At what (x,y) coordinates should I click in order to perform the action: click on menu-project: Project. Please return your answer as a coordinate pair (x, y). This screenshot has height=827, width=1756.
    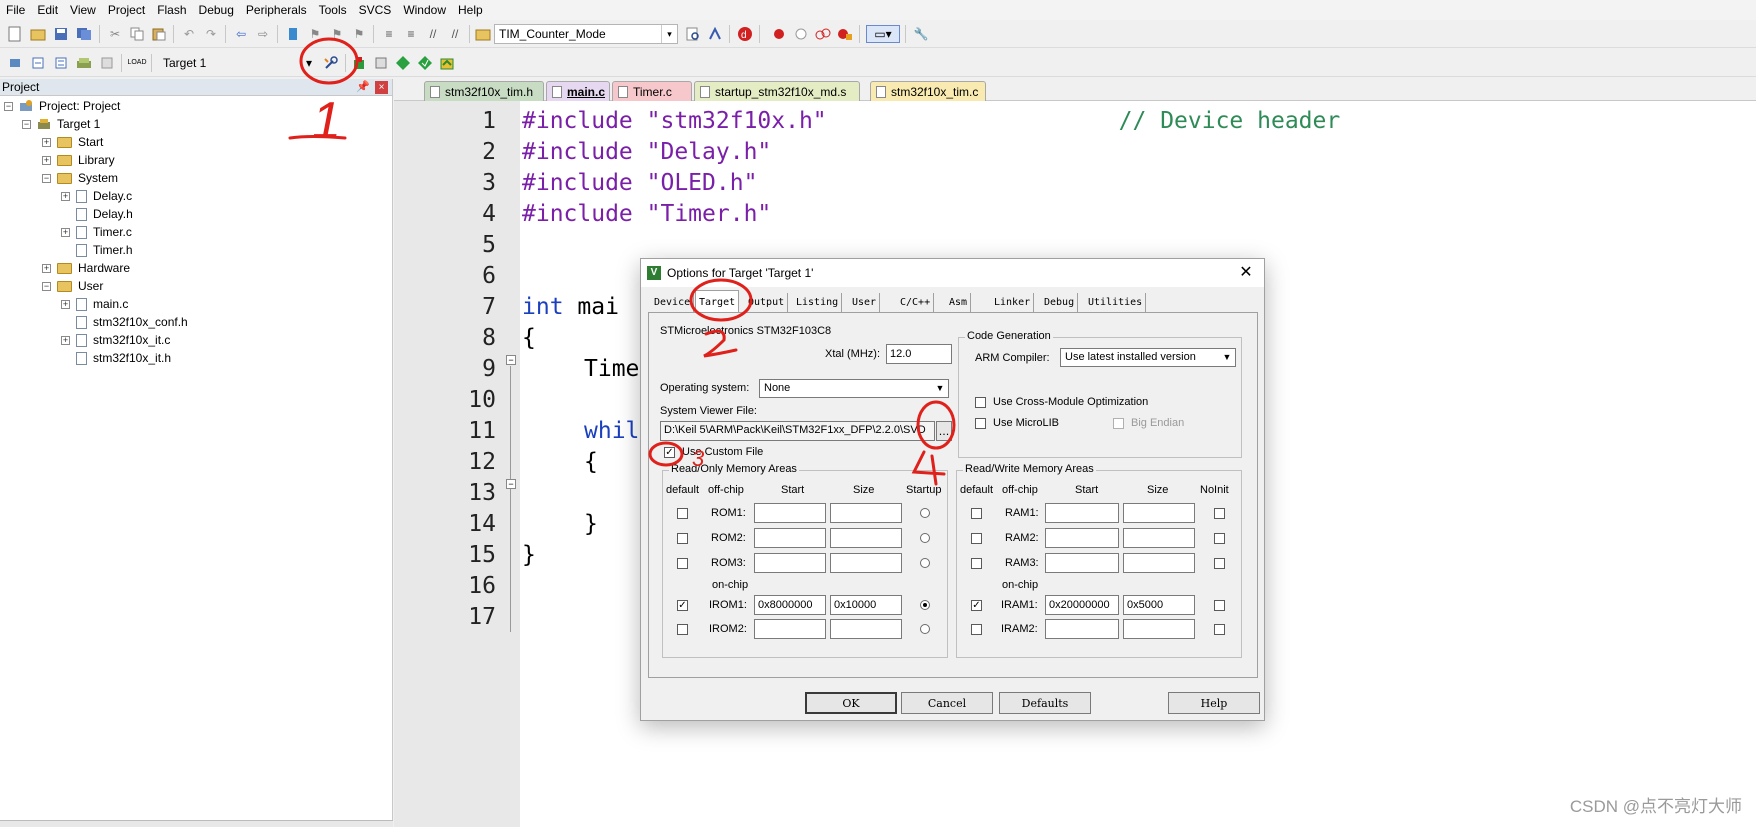
    Looking at the image, I should click on (126, 10).